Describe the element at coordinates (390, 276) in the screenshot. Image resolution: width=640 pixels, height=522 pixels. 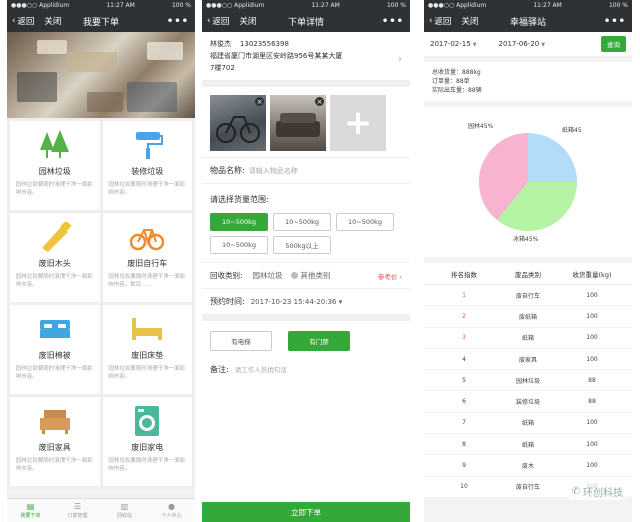
I see `reference-price-link: 参考价 ›` at that location.